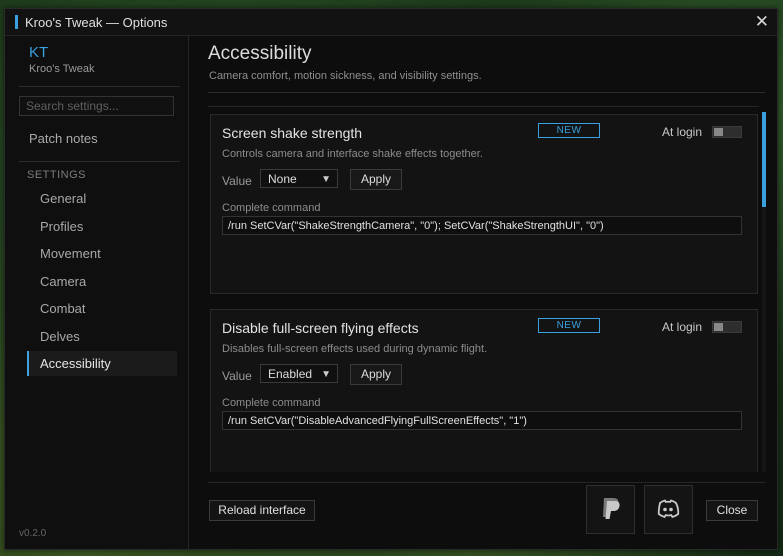 The width and height of the screenshot is (783, 556). I want to click on sidebar-item-profiles: Profiles, so click(102, 226).